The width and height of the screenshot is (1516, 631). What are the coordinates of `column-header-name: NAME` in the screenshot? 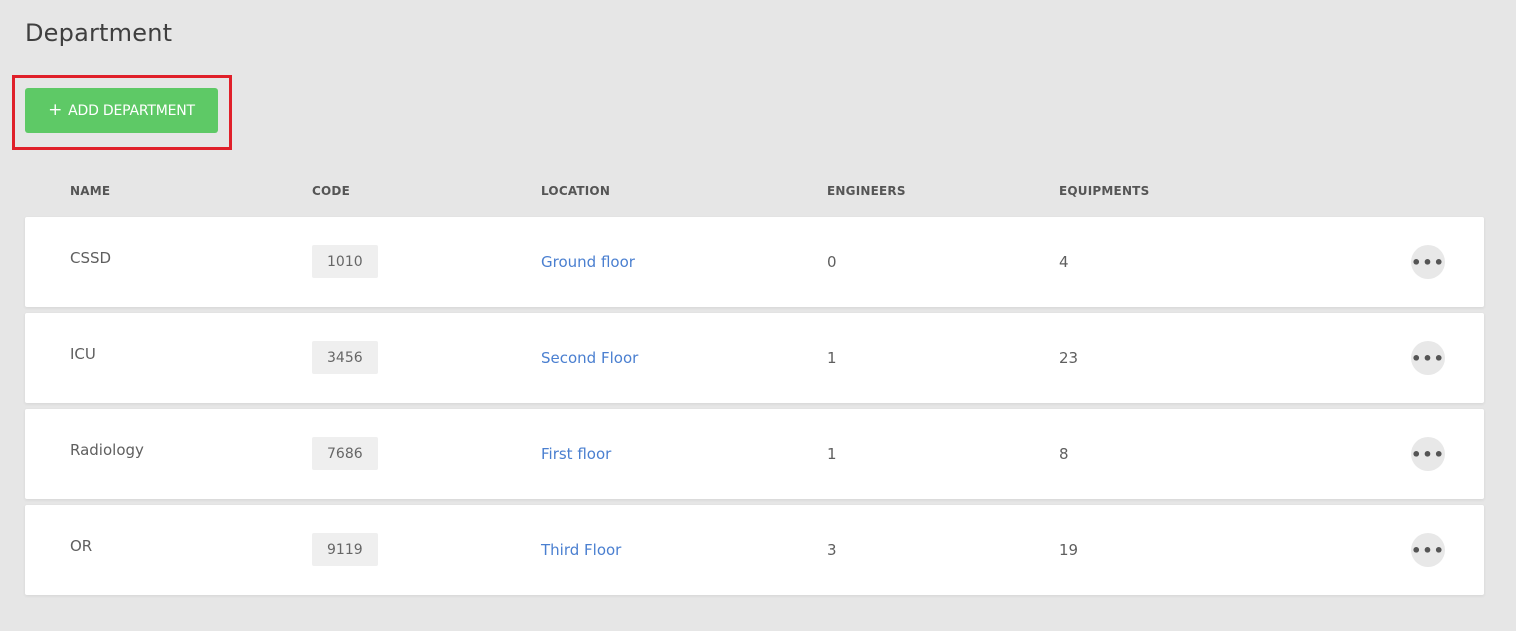 It's located at (90, 191).